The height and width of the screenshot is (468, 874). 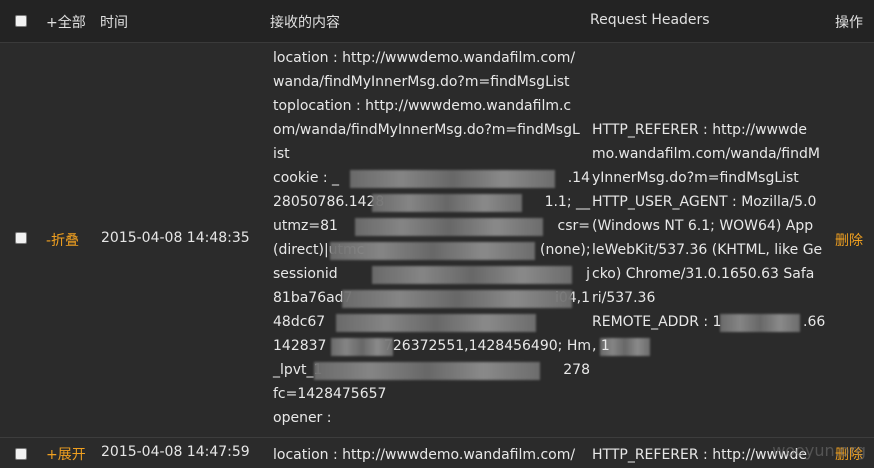 I want to click on header-line: HTTP_USER_AGENT : Mozilla/5.0, so click(x=704, y=202).